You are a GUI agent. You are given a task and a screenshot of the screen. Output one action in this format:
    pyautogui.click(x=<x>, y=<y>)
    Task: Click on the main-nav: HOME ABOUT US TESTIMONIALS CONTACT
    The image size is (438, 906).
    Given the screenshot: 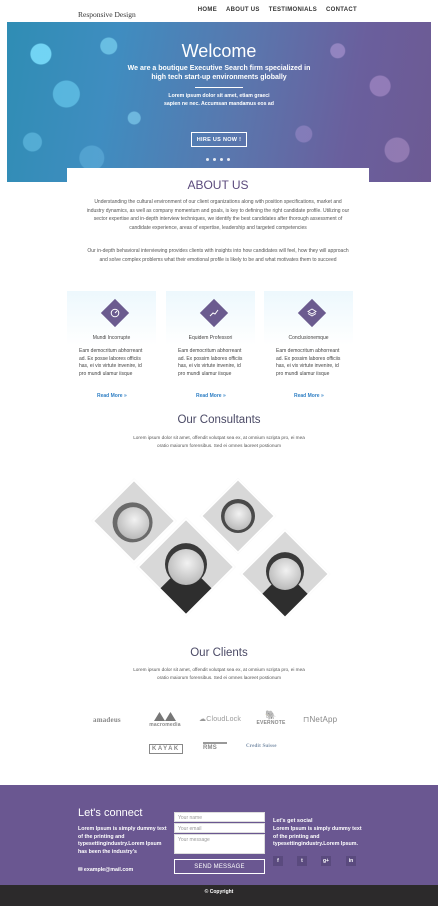 What is the action you would take?
    pyautogui.click(x=277, y=10)
    